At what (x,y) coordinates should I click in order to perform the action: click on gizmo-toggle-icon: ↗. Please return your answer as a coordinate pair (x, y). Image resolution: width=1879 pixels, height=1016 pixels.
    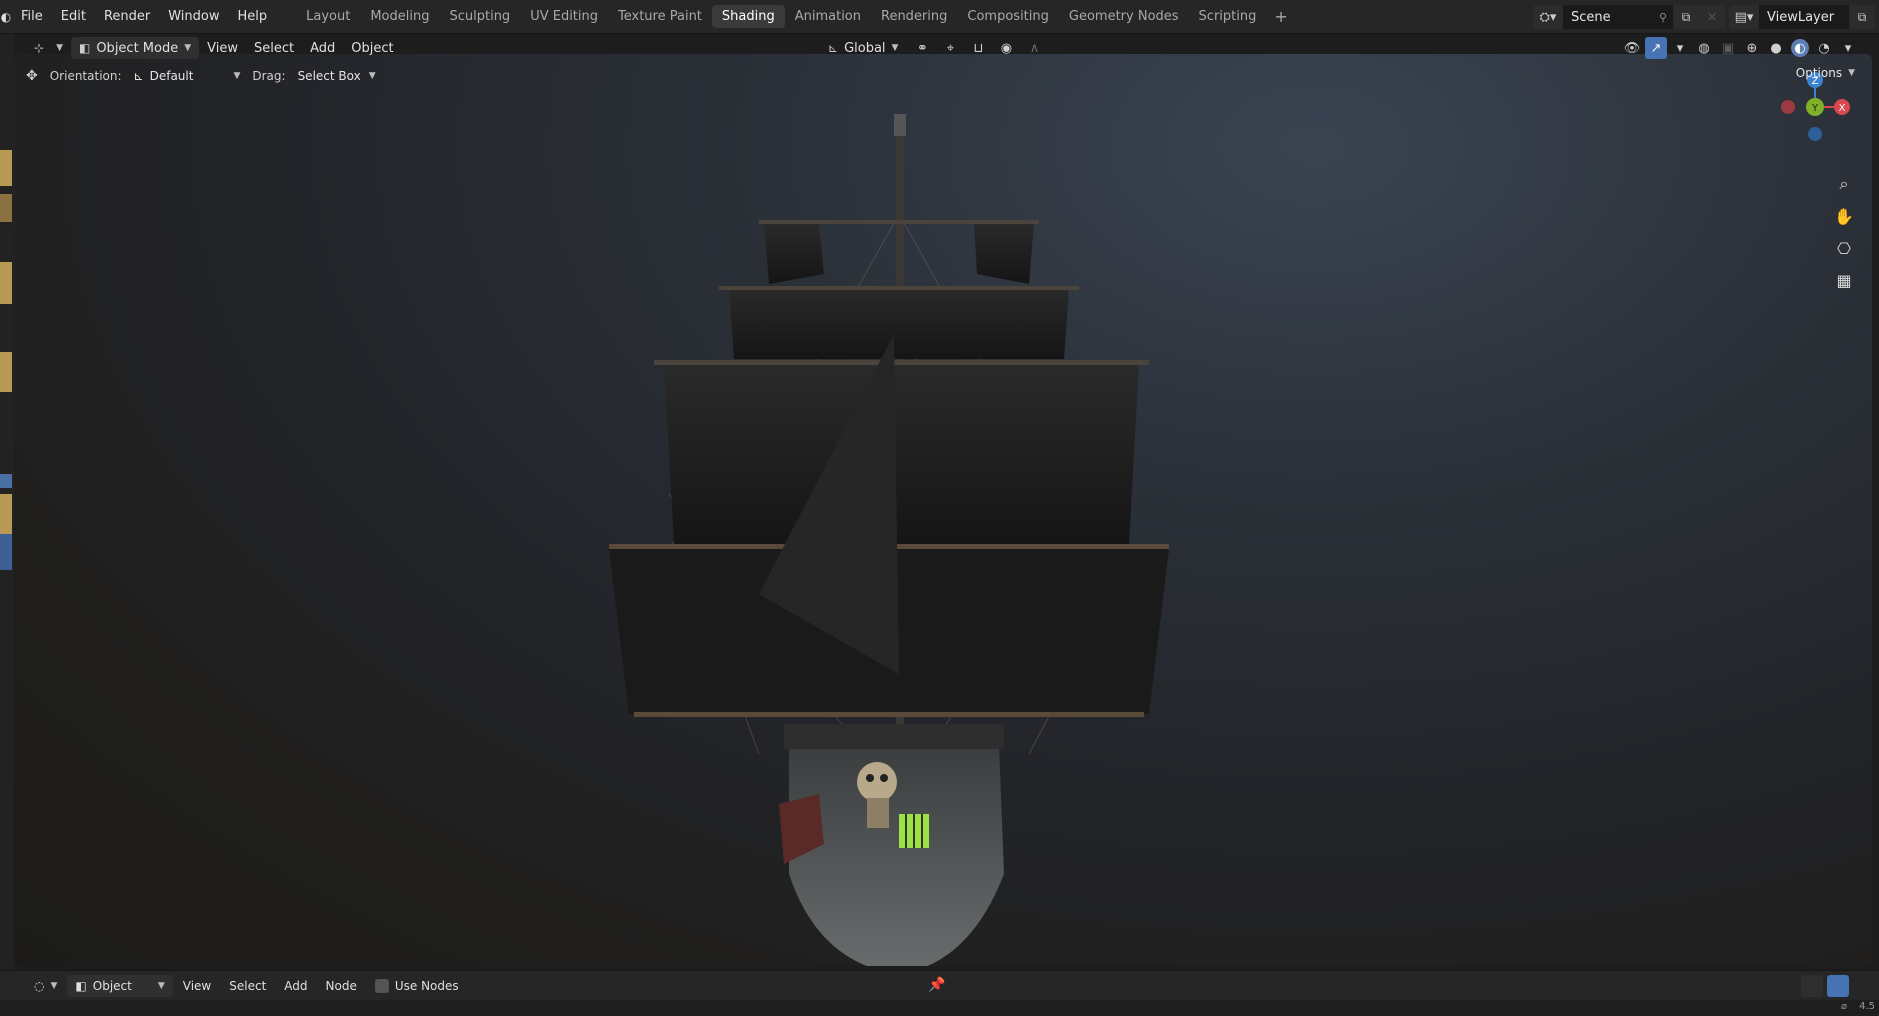
    Looking at the image, I should click on (1656, 48).